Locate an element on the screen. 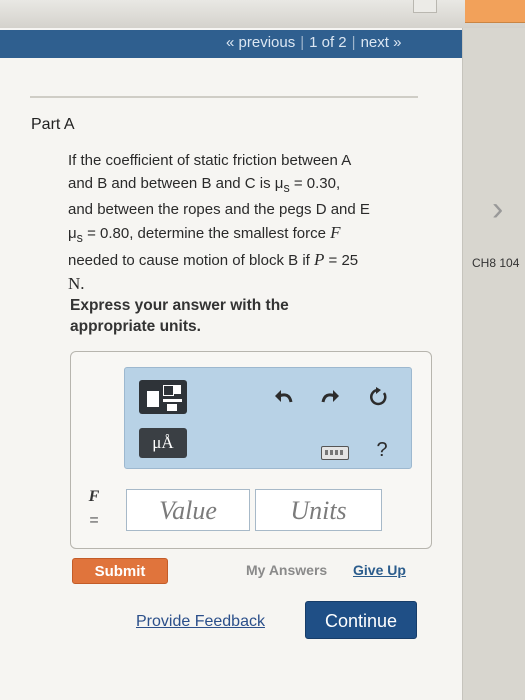 Image resolution: width=525 pixels, height=700 pixels. provide-feedback-link: Provide Feedback is located at coordinates (200, 622).